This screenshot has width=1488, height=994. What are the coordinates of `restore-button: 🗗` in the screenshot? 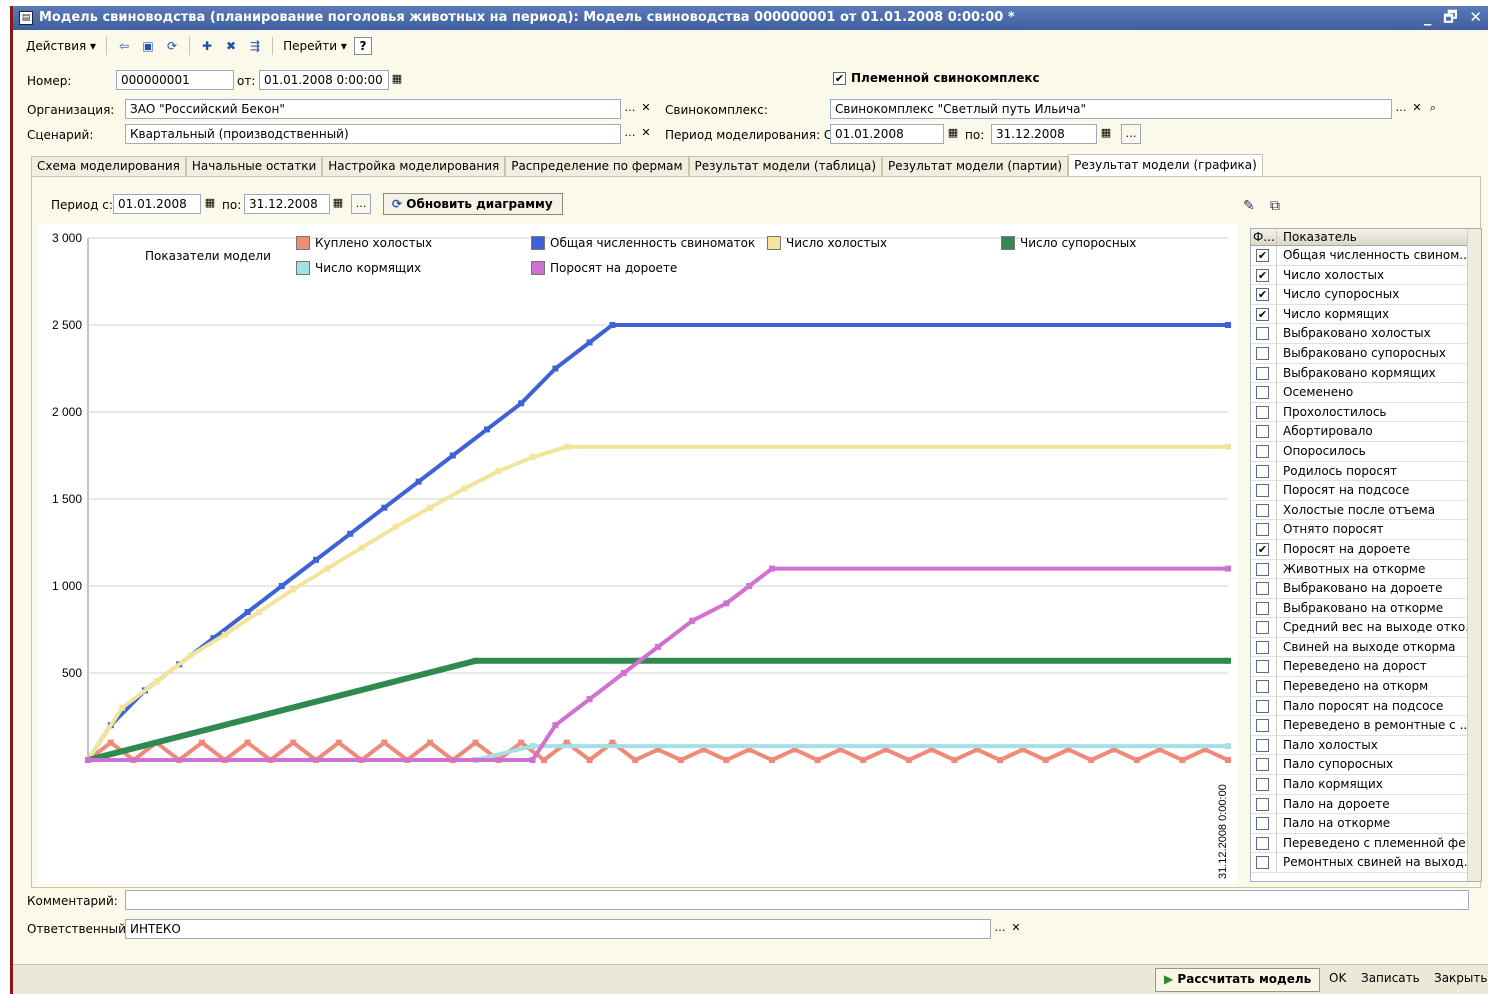 It's located at (1450, 18).